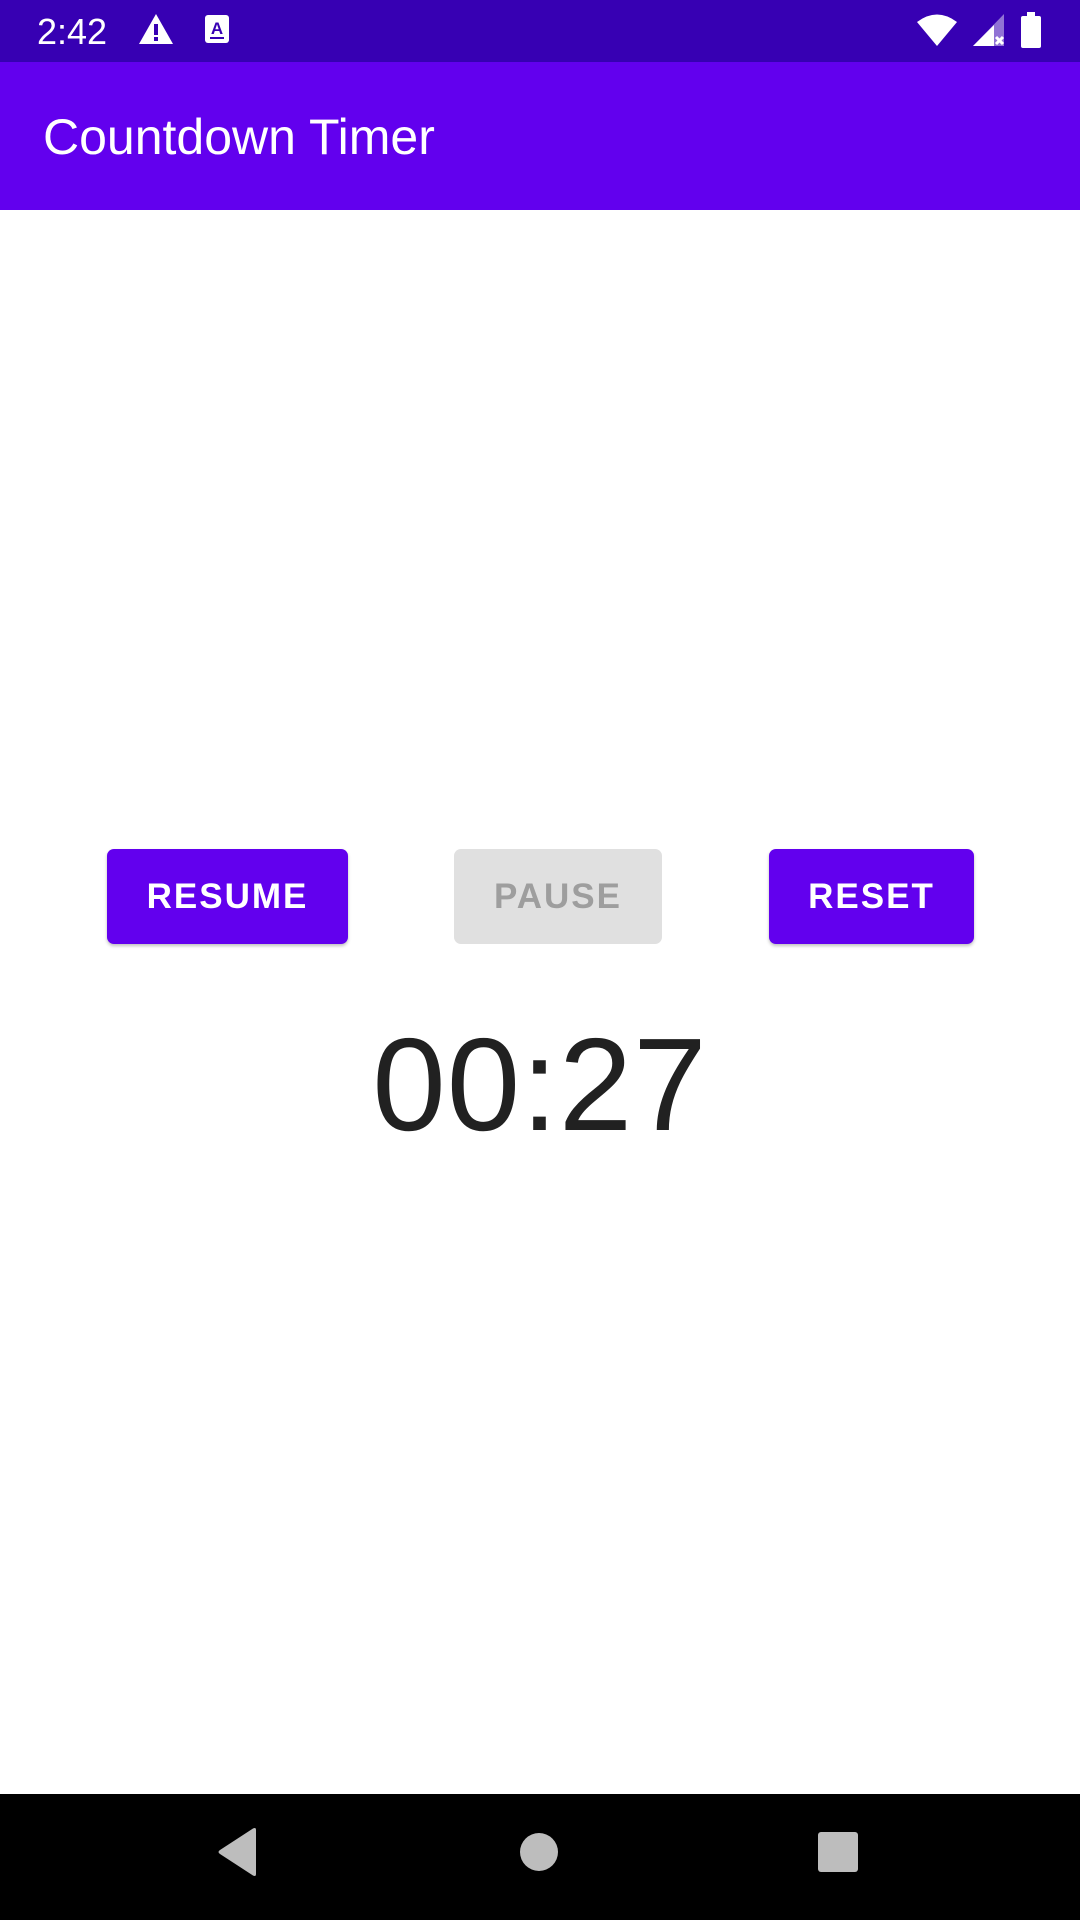 This screenshot has width=1080, height=1920. Describe the element at coordinates (540, 31) in the screenshot. I see `status-bar: 2:42 A` at that location.